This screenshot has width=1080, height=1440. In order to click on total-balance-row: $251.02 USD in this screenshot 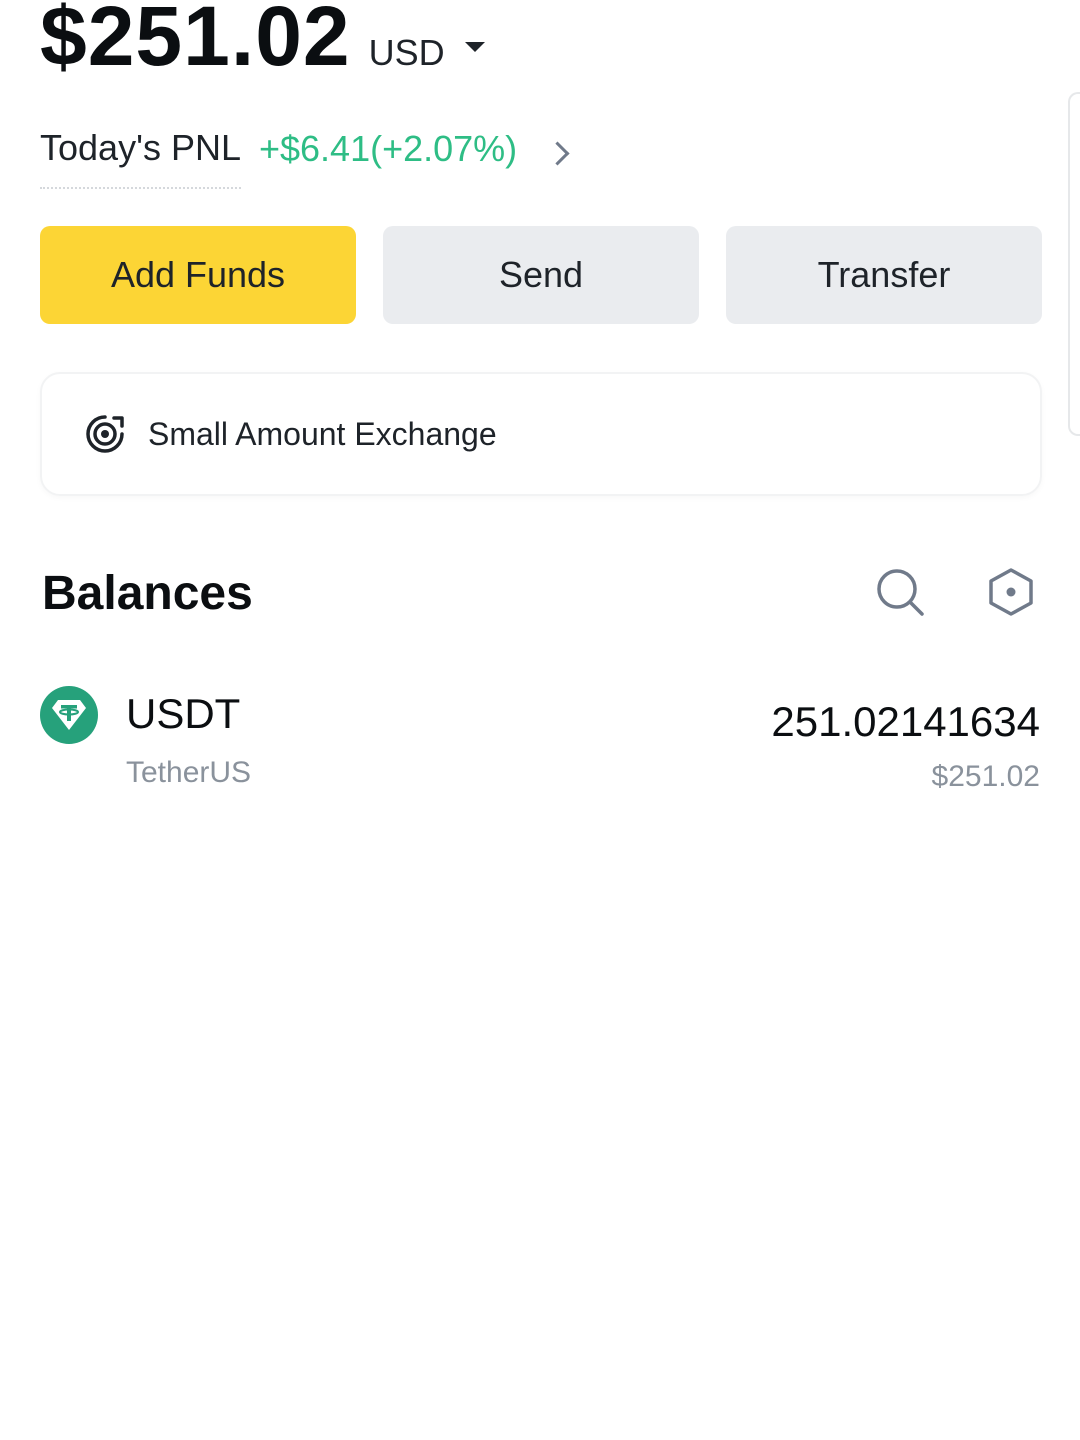, I will do `click(262, 39)`.